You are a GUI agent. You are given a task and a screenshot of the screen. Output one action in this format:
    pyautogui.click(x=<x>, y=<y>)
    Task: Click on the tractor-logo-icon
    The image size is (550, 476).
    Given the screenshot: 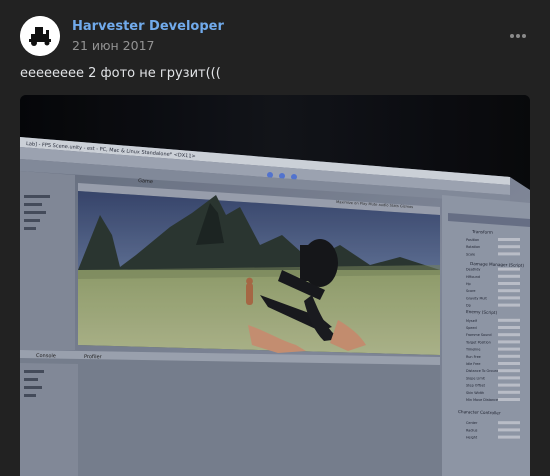 What is the action you would take?
    pyautogui.click(x=40, y=36)
    